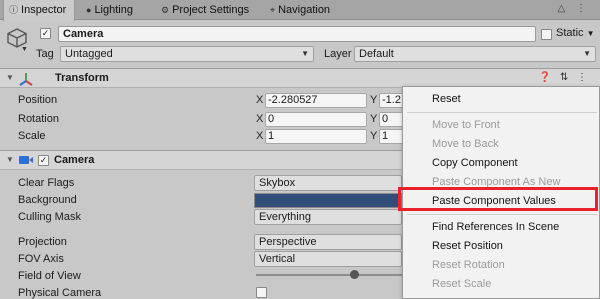  Describe the element at coordinates (260, 119) in the screenshot. I see `rotation-x-axis: X` at that location.